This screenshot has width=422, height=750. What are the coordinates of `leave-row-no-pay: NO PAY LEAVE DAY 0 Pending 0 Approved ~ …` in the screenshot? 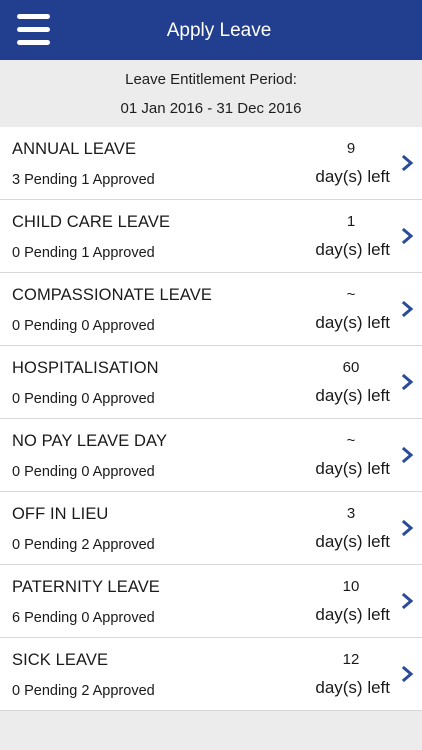 It's located at (211, 455).